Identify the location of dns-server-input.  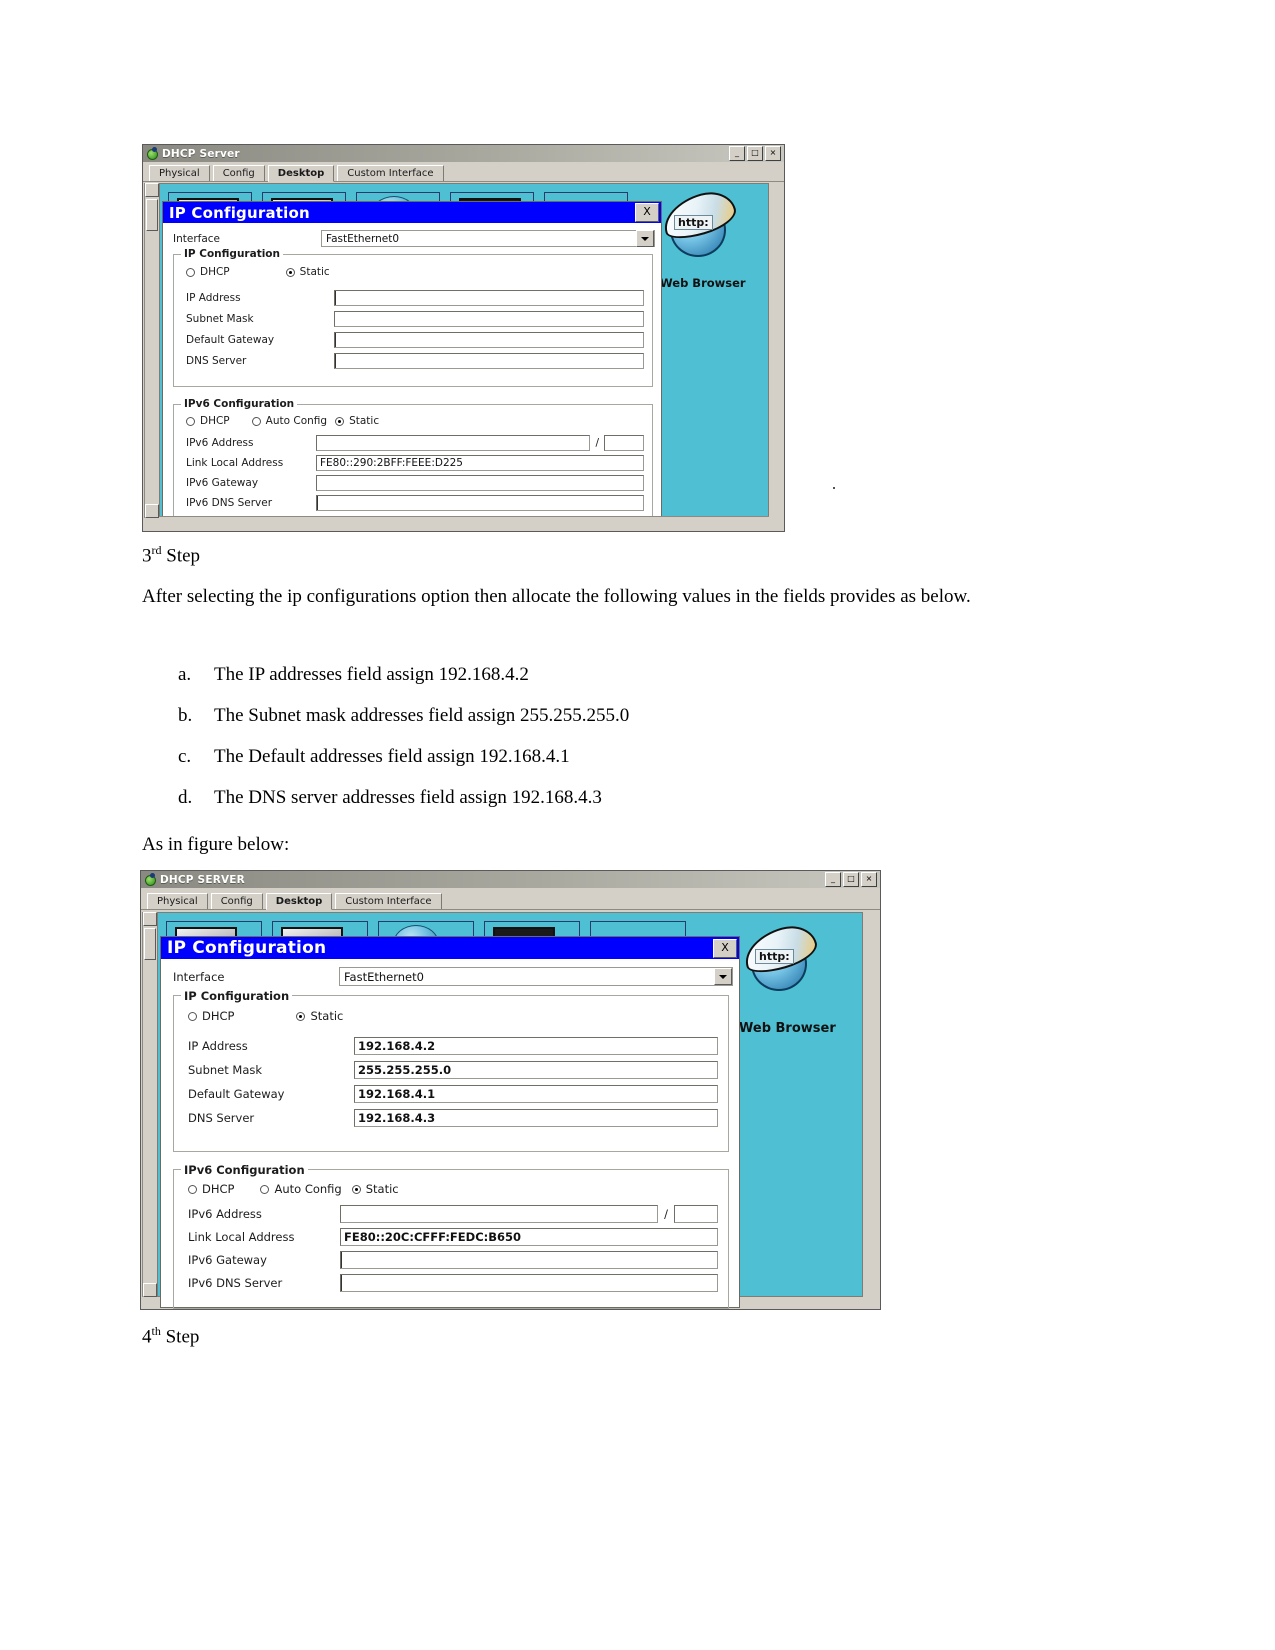
(489, 361).